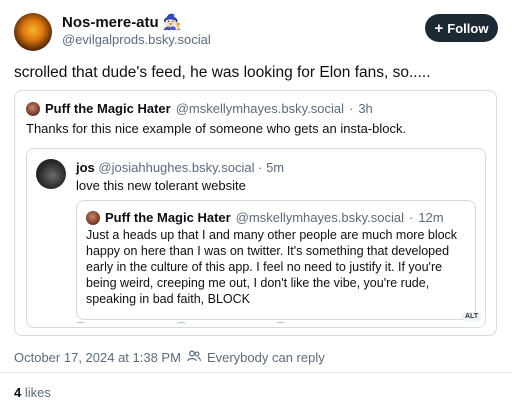 The image size is (512, 408). Describe the element at coordinates (176, 167) in the screenshot. I see `quote2-author-handle: @josiahhughes.bsky.social` at that location.